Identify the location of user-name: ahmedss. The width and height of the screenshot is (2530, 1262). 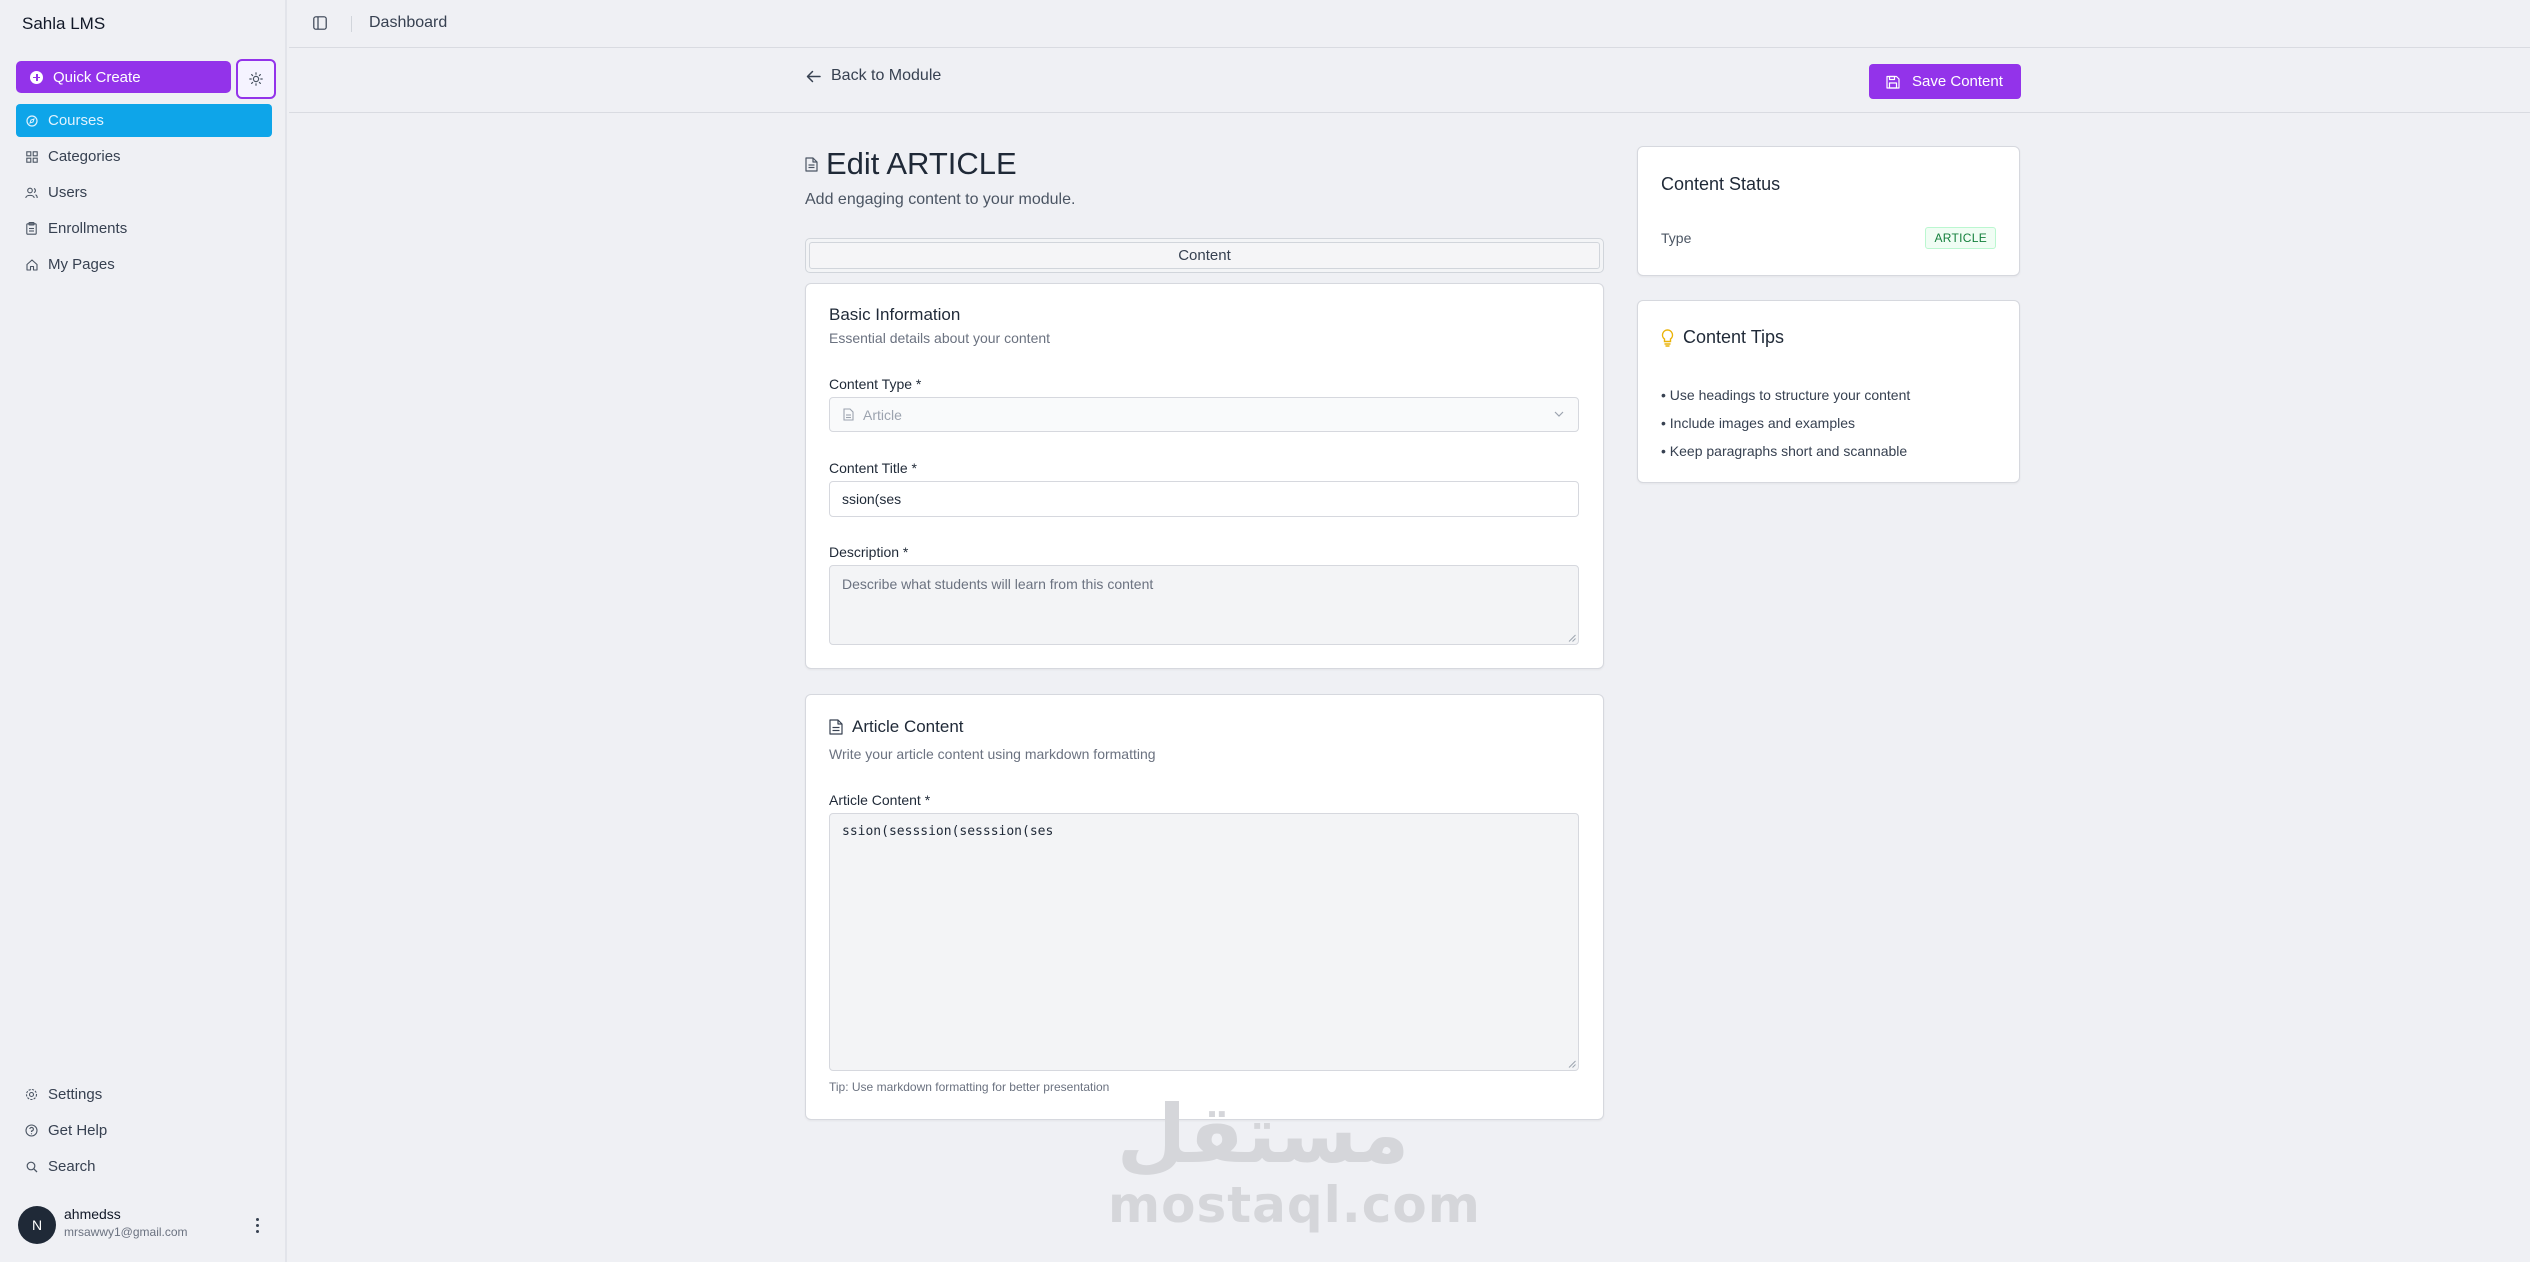
(92, 1214).